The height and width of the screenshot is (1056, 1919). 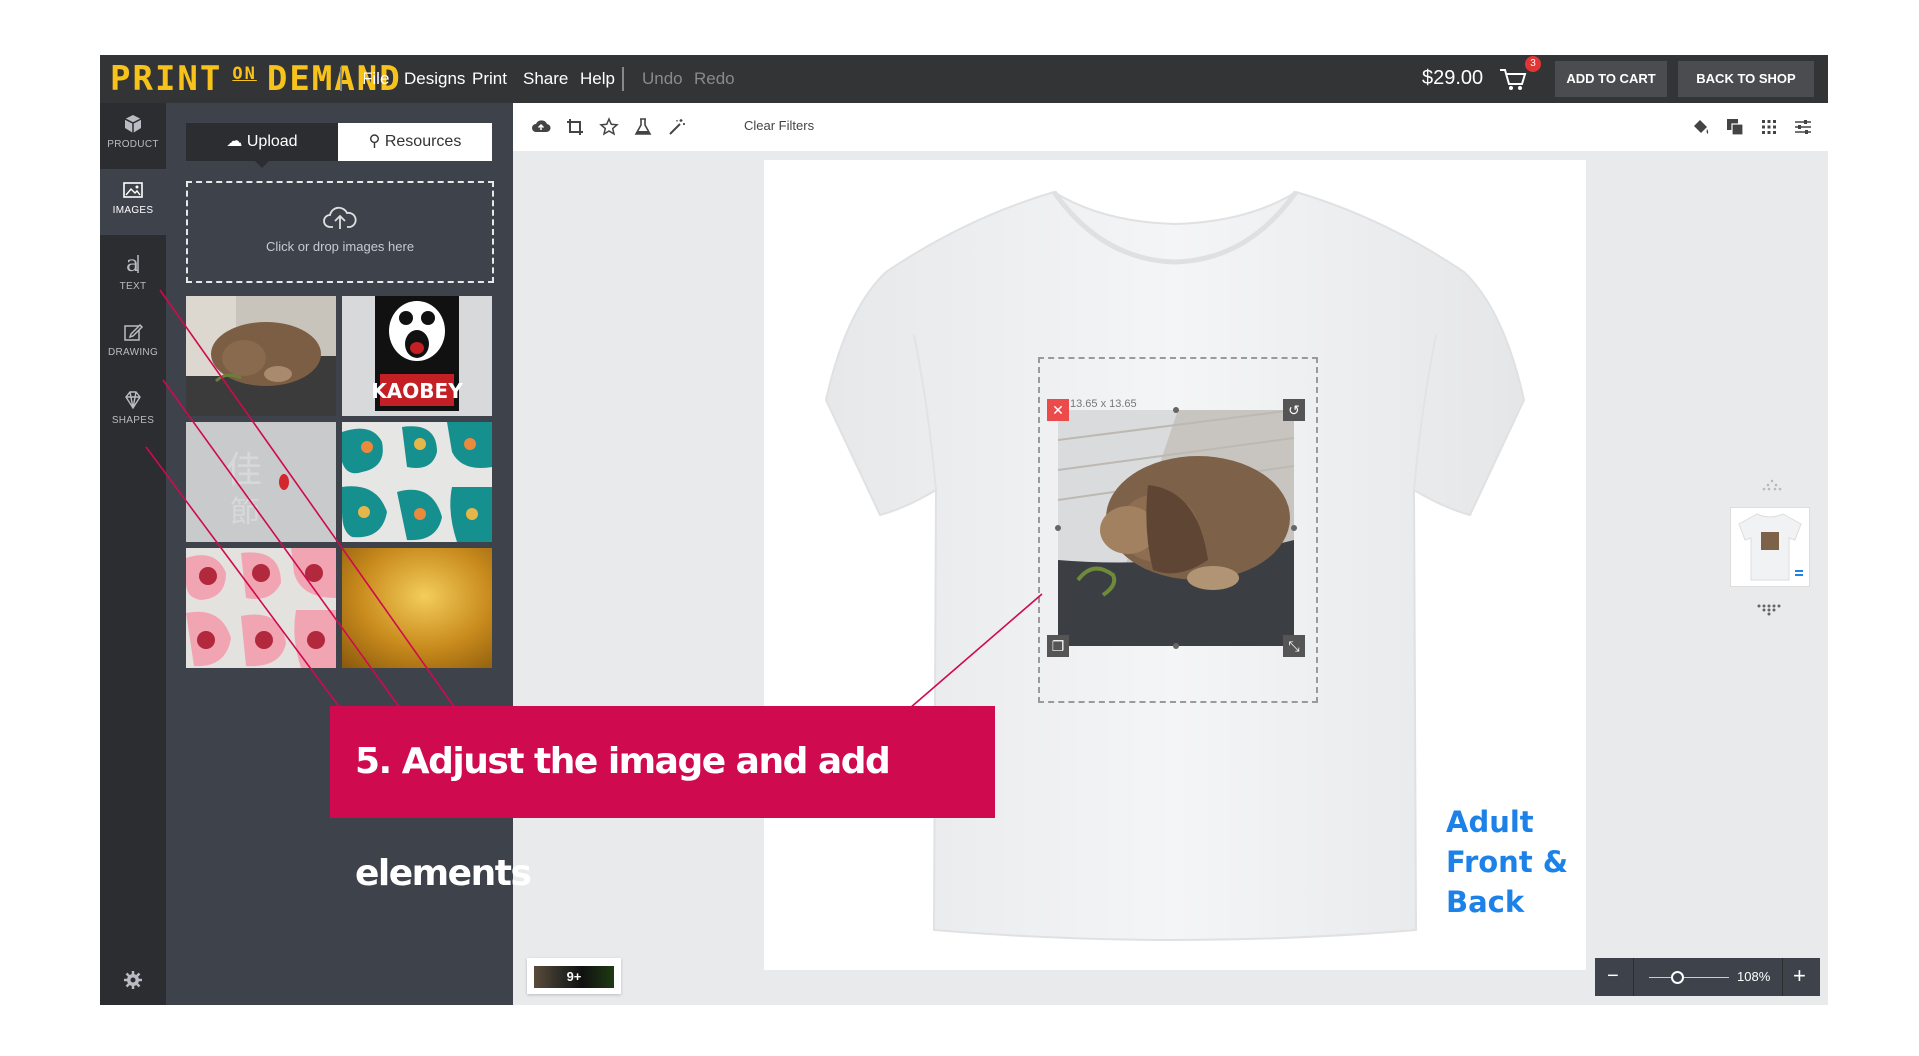 What do you see at coordinates (245, 512) in the screenshot?
I see `svg-text: 節` at bounding box center [245, 512].